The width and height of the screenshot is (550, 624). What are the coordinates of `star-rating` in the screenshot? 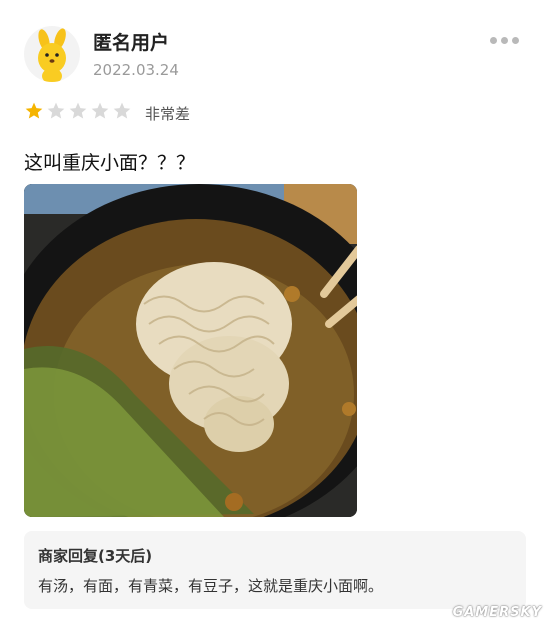 It's located at (78, 111).